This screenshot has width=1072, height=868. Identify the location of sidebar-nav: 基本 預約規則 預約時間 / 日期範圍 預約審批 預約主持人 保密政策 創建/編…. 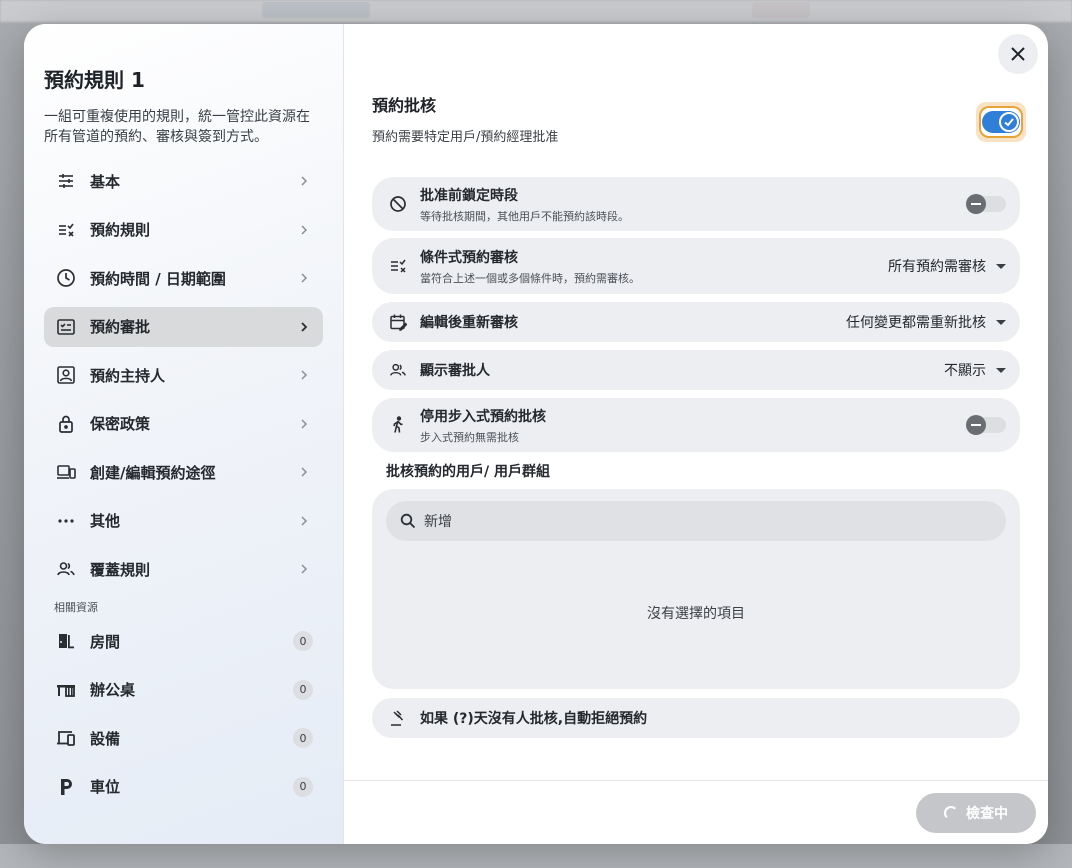
(183, 375).